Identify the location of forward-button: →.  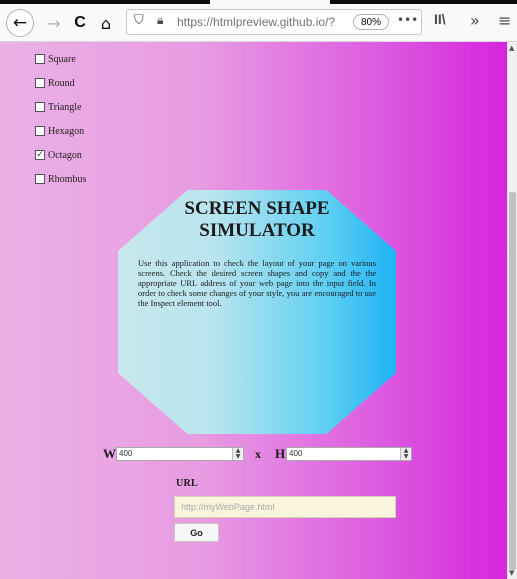
(54, 23).